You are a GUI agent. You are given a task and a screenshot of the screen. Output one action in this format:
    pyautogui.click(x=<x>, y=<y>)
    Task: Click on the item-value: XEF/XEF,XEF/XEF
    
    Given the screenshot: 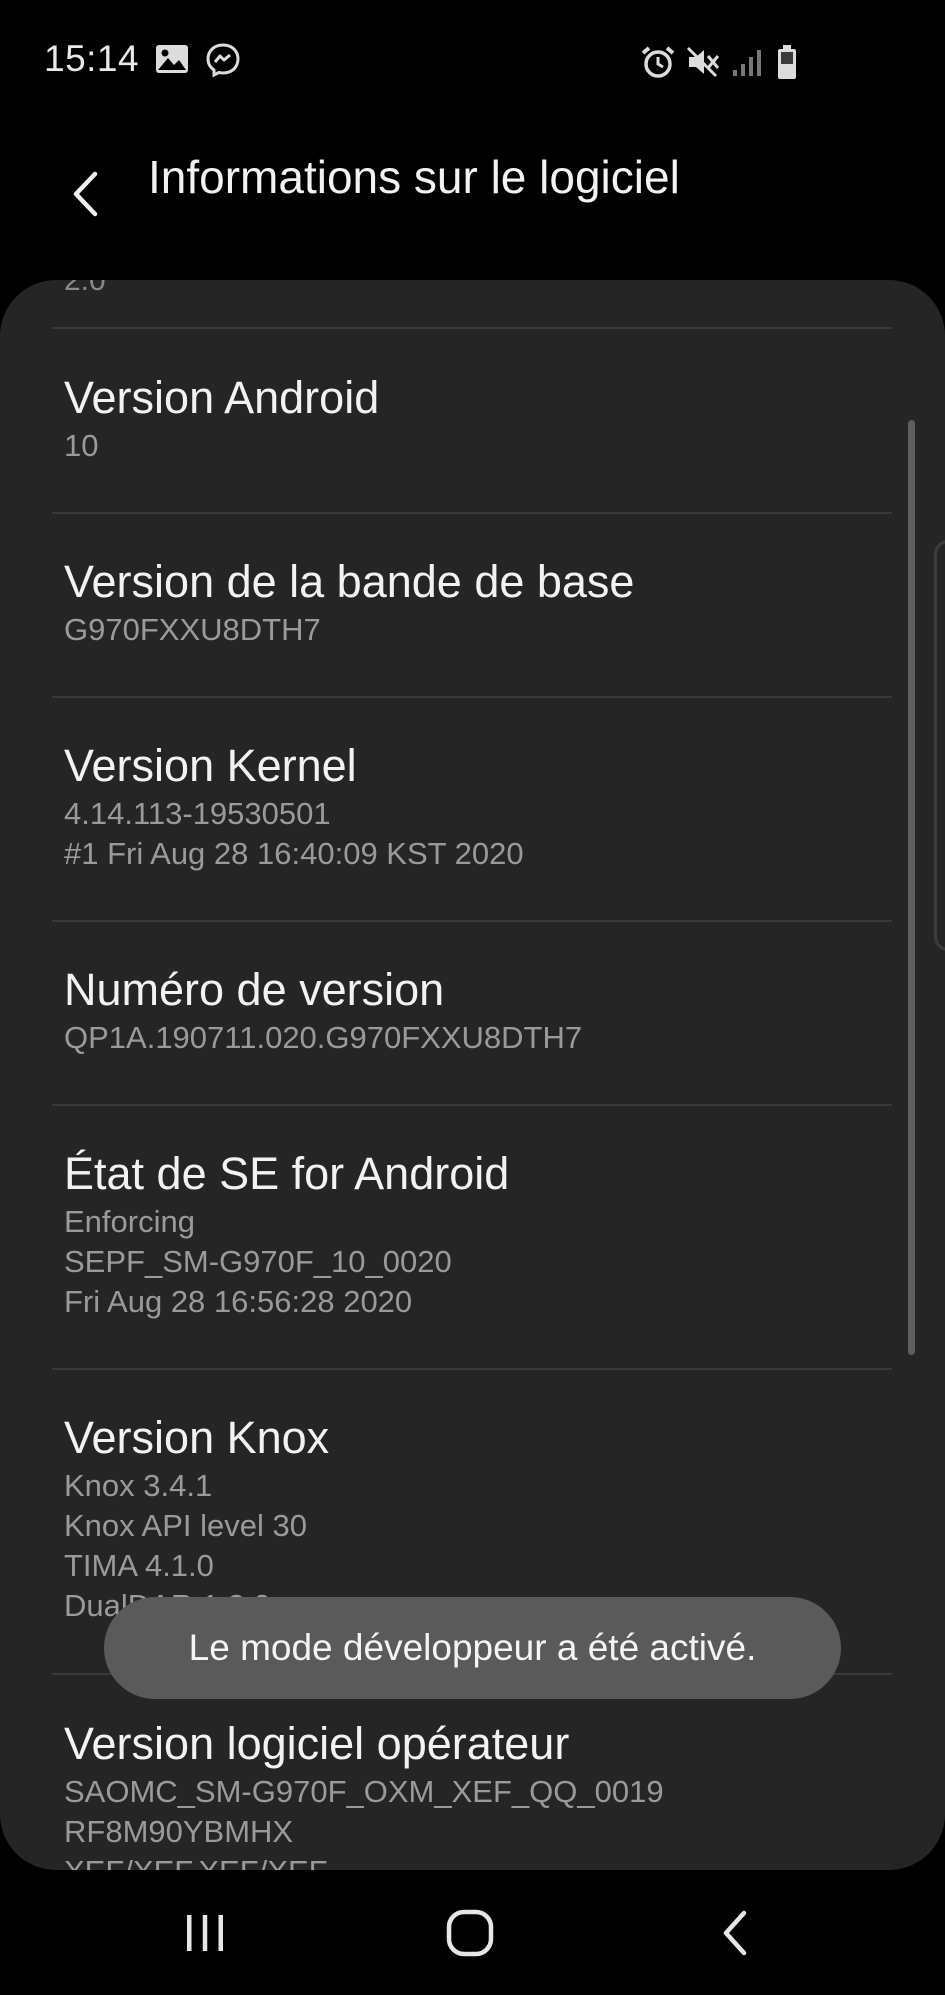 What is the action you would take?
    pyautogui.click(x=478, y=1861)
    